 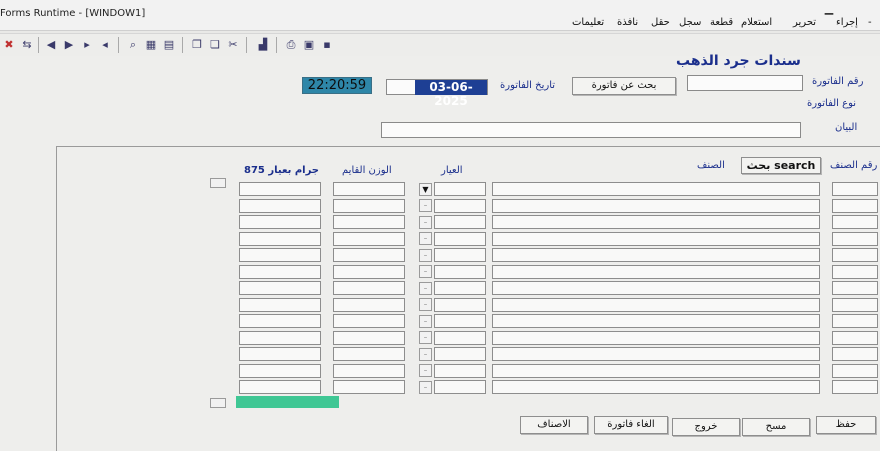 I want to click on total-grams-field, so click(x=287, y=402).